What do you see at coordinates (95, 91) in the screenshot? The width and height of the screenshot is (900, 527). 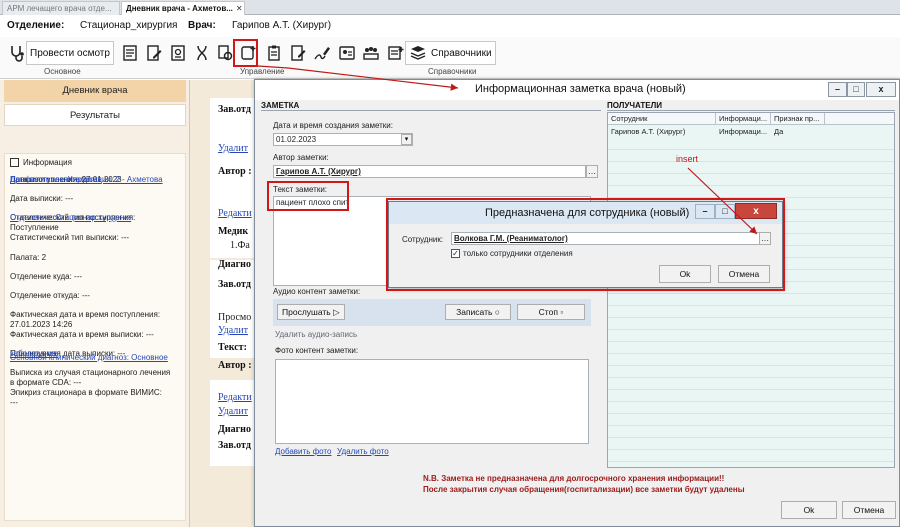 I see `nav-doctor-diary: Дневник врача` at bounding box center [95, 91].